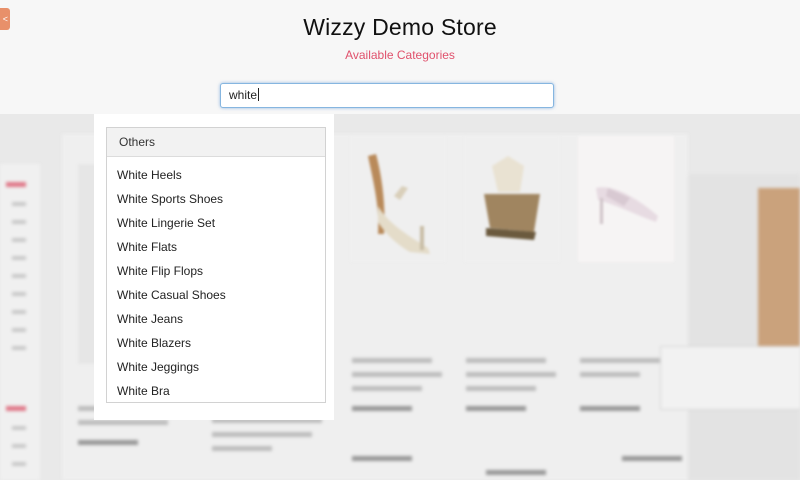 The height and width of the screenshot is (480, 800). What do you see at coordinates (20, 322) in the screenshot?
I see `filter-sidebar` at bounding box center [20, 322].